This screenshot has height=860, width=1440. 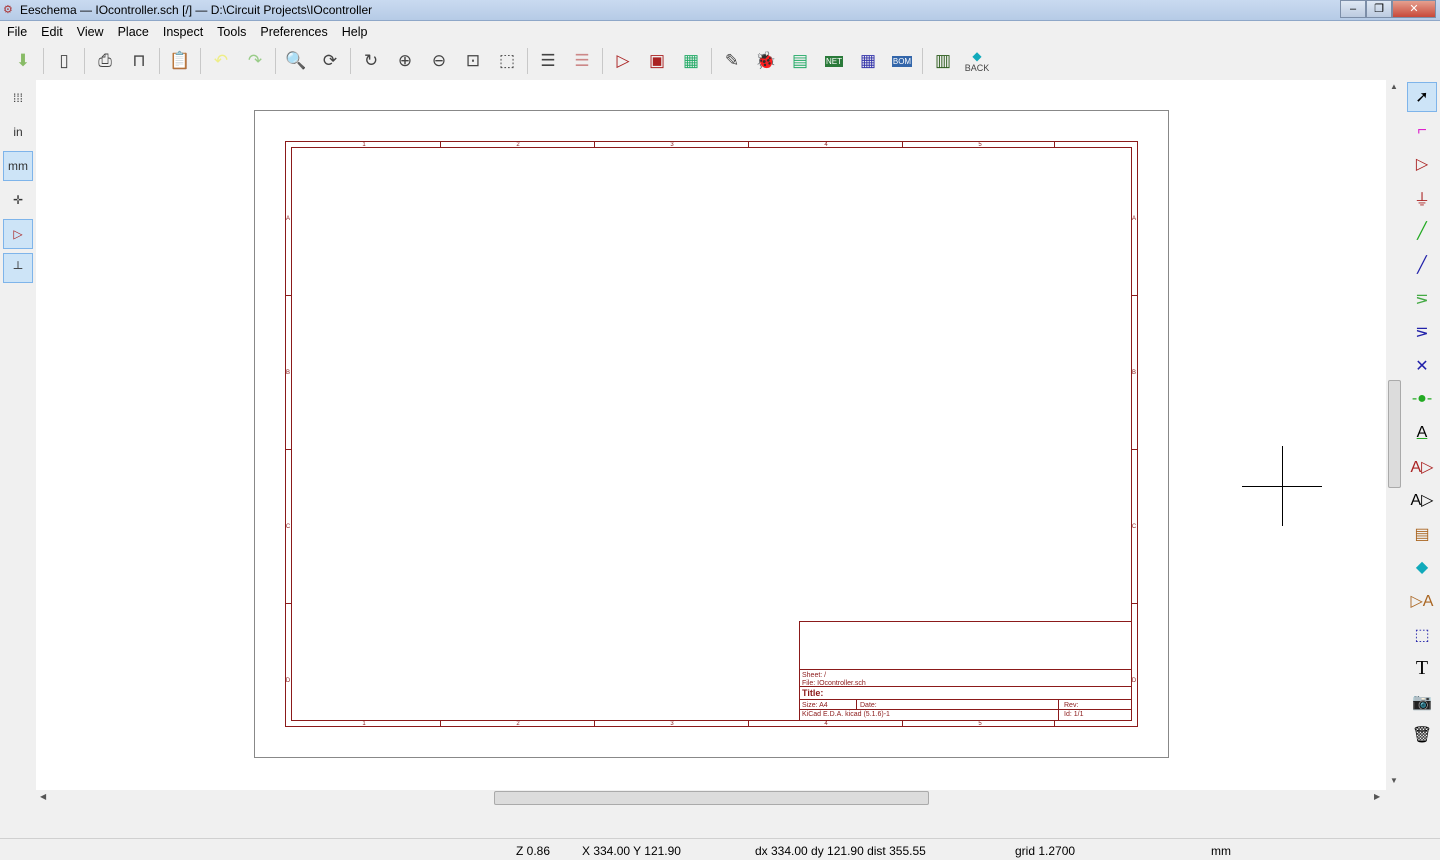 I want to click on plot-icon: ⊓, so click(x=139, y=61).